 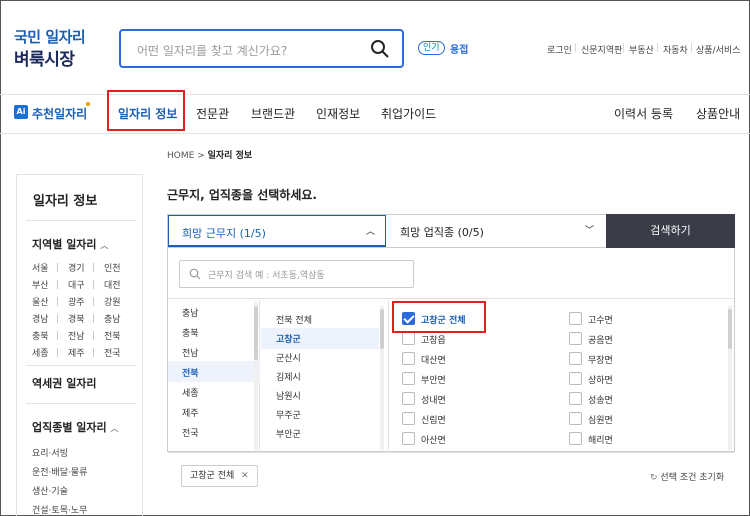 I want to click on city-item: 남원시, so click(x=288, y=395).